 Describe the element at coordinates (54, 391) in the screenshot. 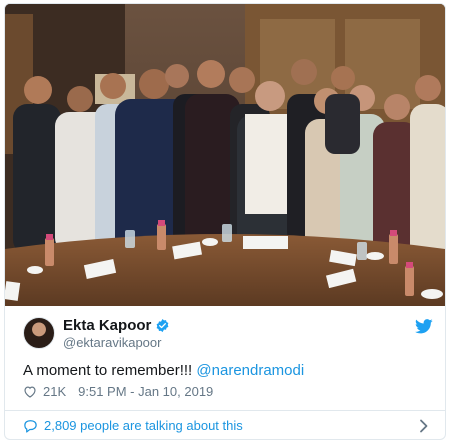

I see `like-count: 21K` at that location.